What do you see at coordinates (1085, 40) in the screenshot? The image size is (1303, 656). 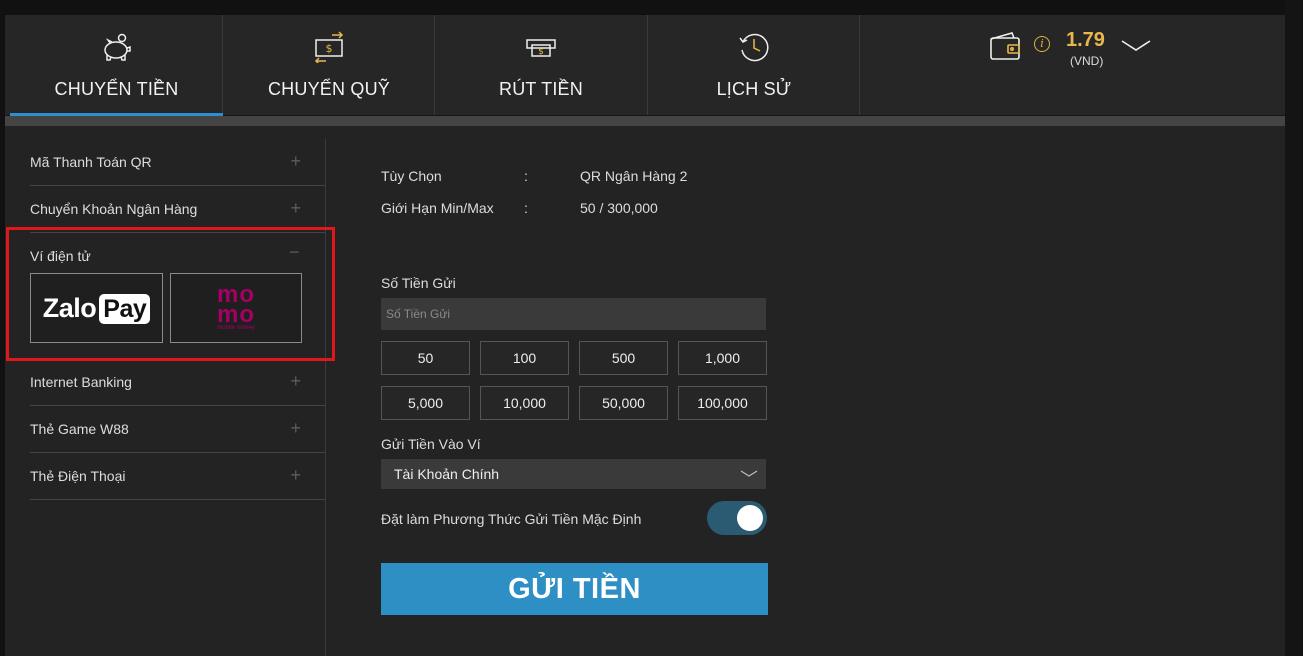 I see `balance-amount: 1.79` at bounding box center [1085, 40].